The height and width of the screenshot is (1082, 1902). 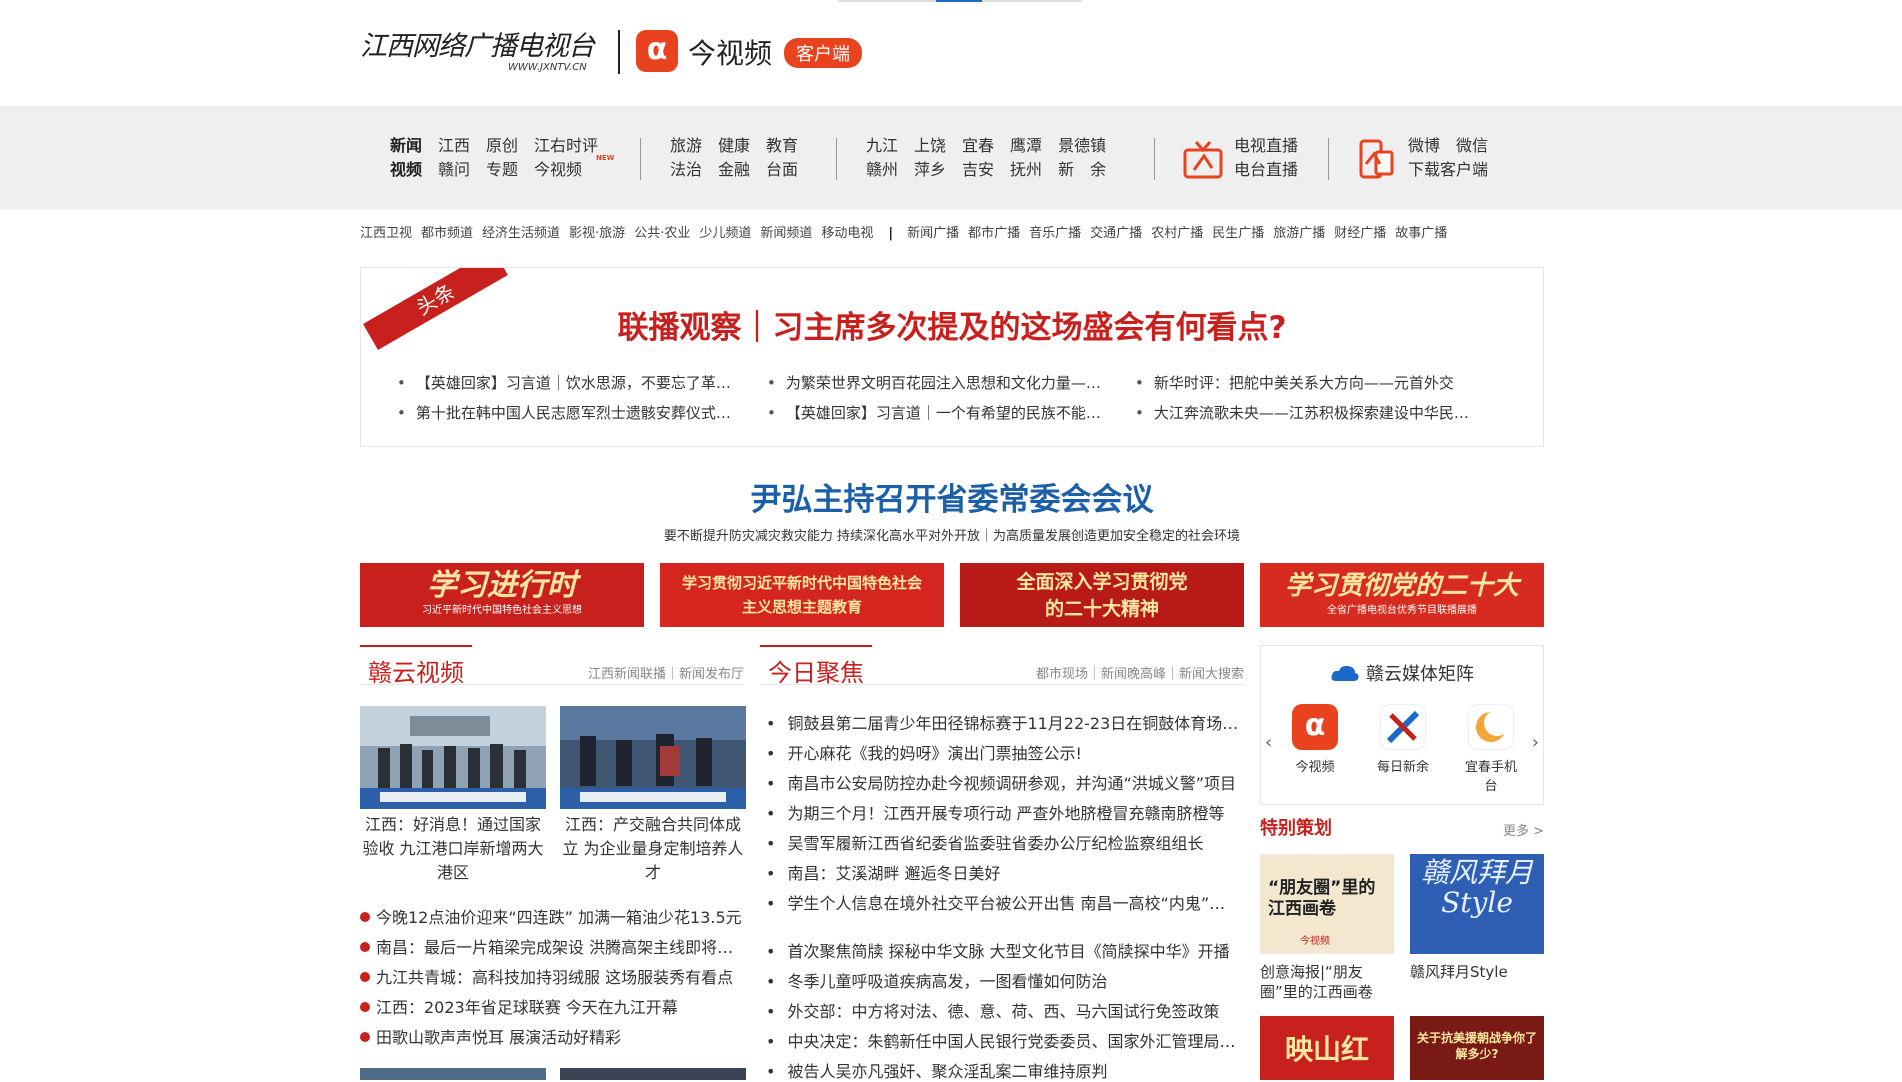 What do you see at coordinates (816, 666) in the screenshot?
I see `section-heading: 今日聚焦` at bounding box center [816, 666].